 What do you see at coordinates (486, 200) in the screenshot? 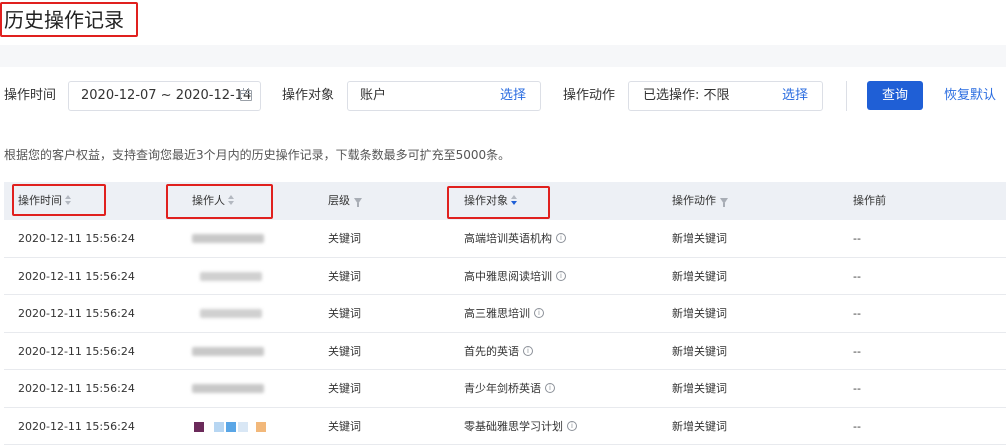
I see `col-object-label: 操作对象` at bounding box center [486, 200].